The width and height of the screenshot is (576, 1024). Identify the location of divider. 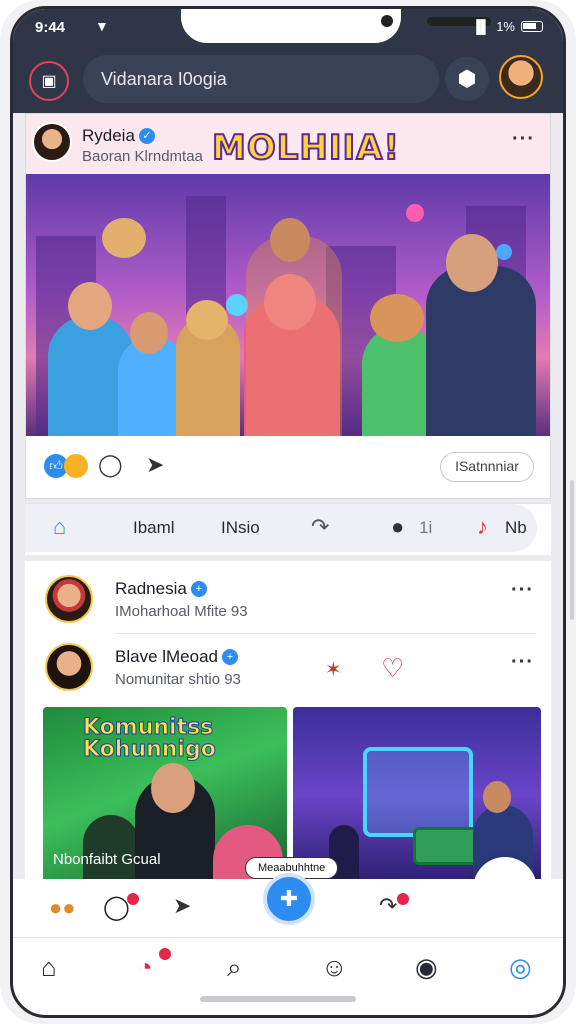
(325, 633).